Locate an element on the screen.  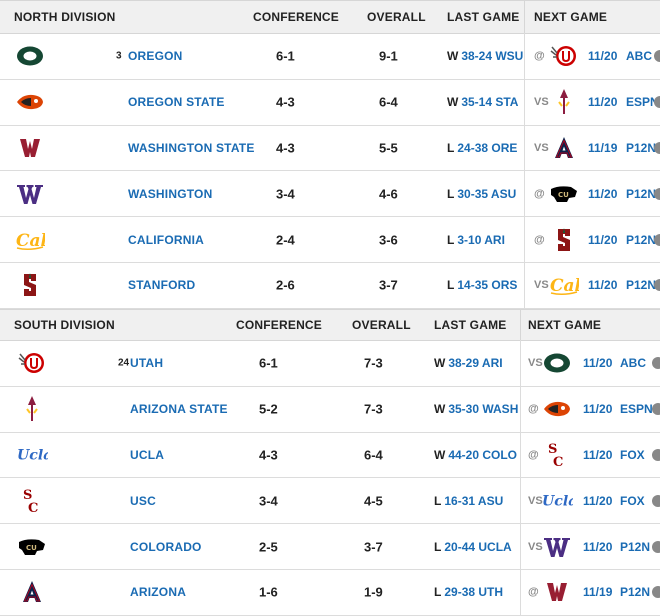
last-game-score-link: 16-31 ASU is located at coordinates (473, 501).